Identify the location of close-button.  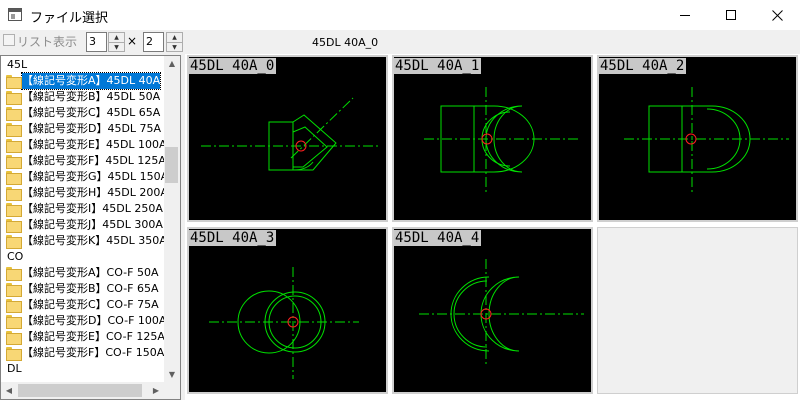
(777, 15).